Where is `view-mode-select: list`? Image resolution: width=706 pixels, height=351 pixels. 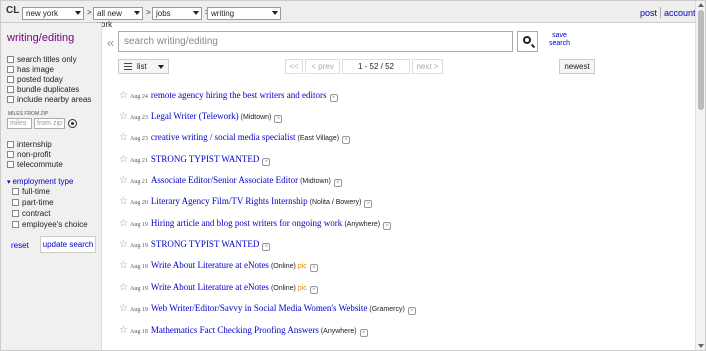
view-mode-select: list is located at coordinates (143, 66).